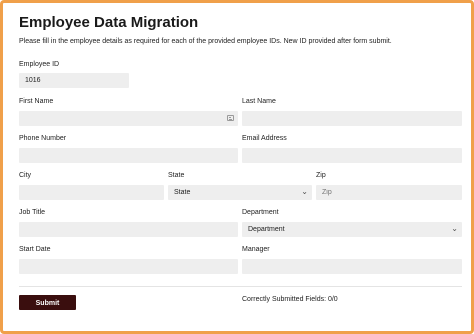  I want to click on state-label: State, so click(176, 175).